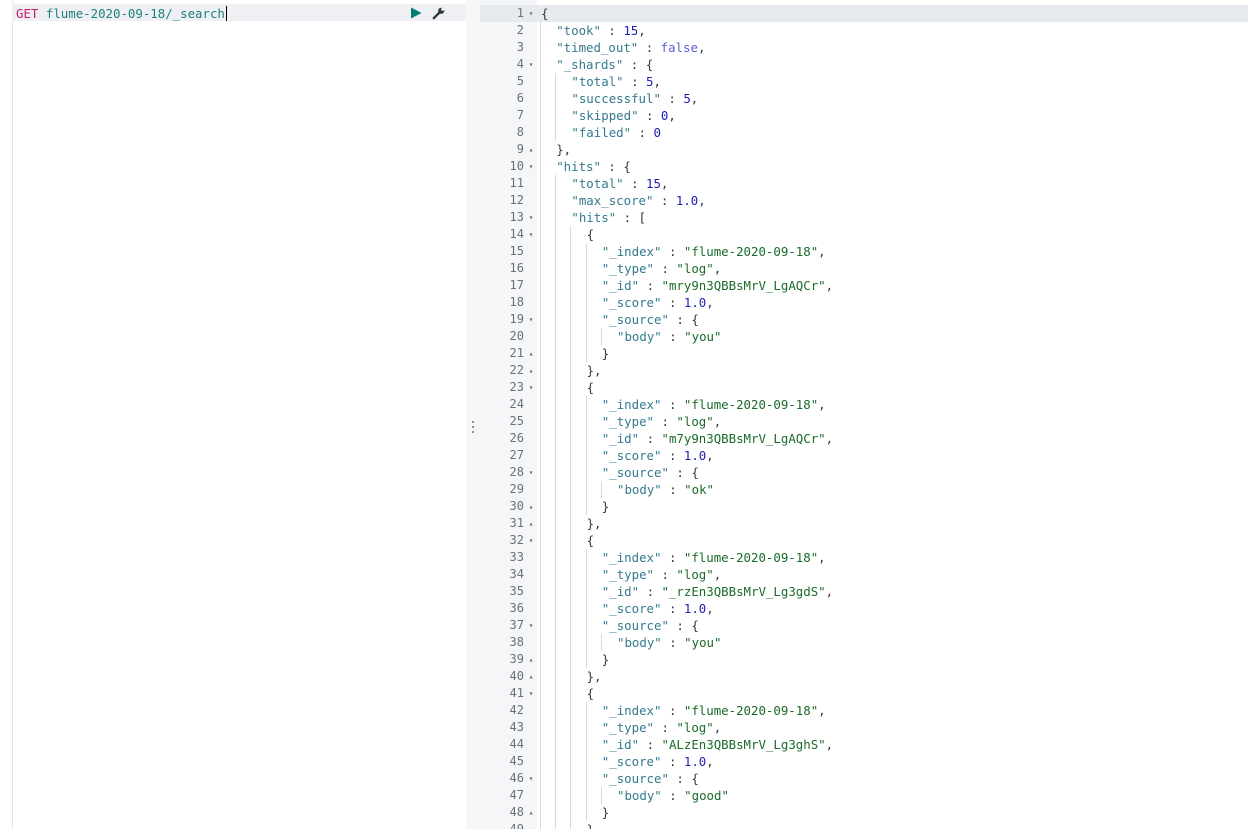  I want to click on line-number: 11, so click(516, 183).